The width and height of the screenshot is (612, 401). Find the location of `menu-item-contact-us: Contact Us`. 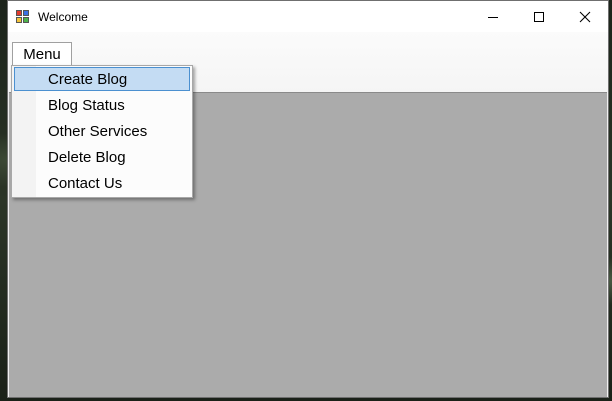

menu-item-contact-us: Contact Us is located at coordinates (102, 183).